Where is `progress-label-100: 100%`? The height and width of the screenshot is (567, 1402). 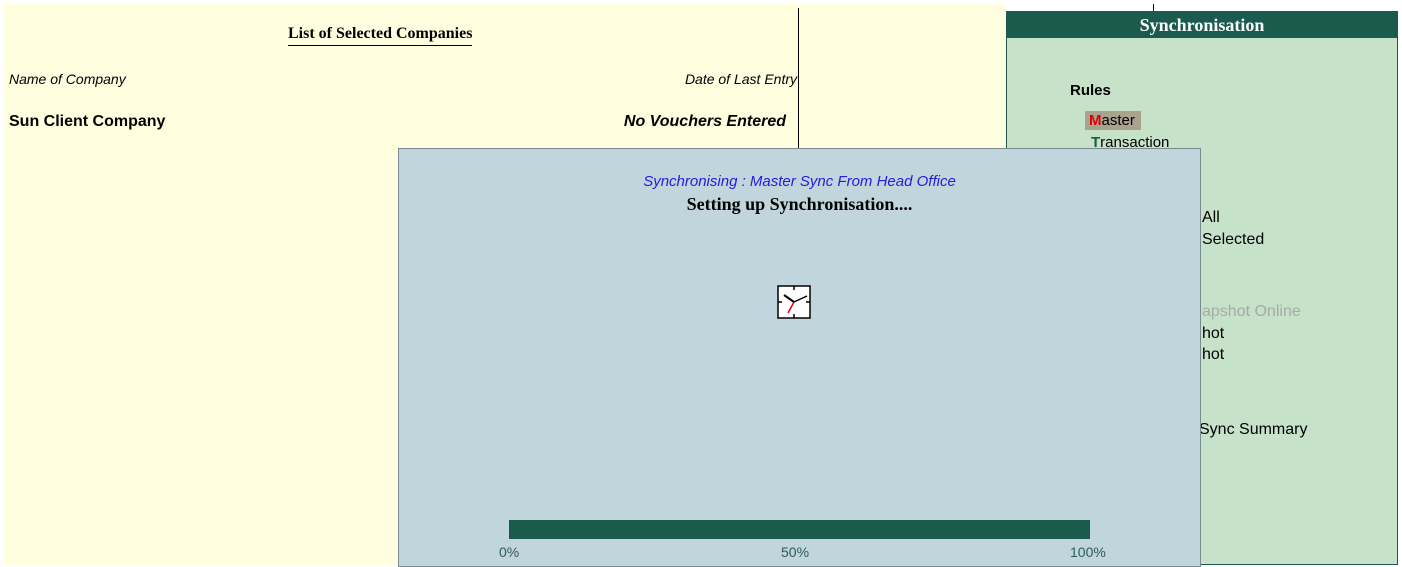 progress-label-100: 100% is located at coordinates (1088, 552).